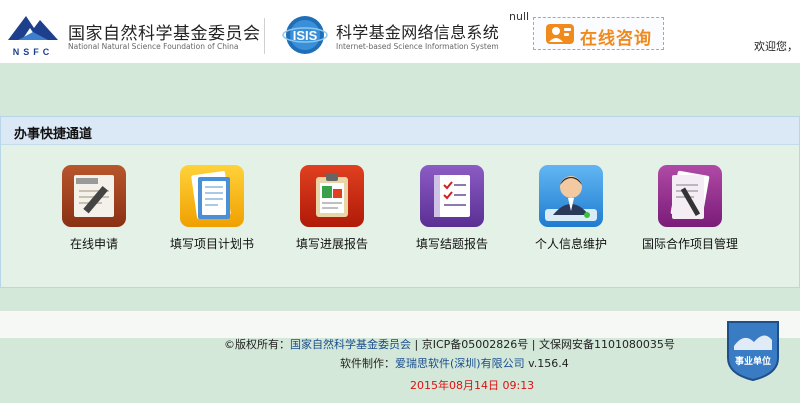 The width and height of the screenshot is (800, 403). I want to click on pen-paper-icon, so click(94, 196).